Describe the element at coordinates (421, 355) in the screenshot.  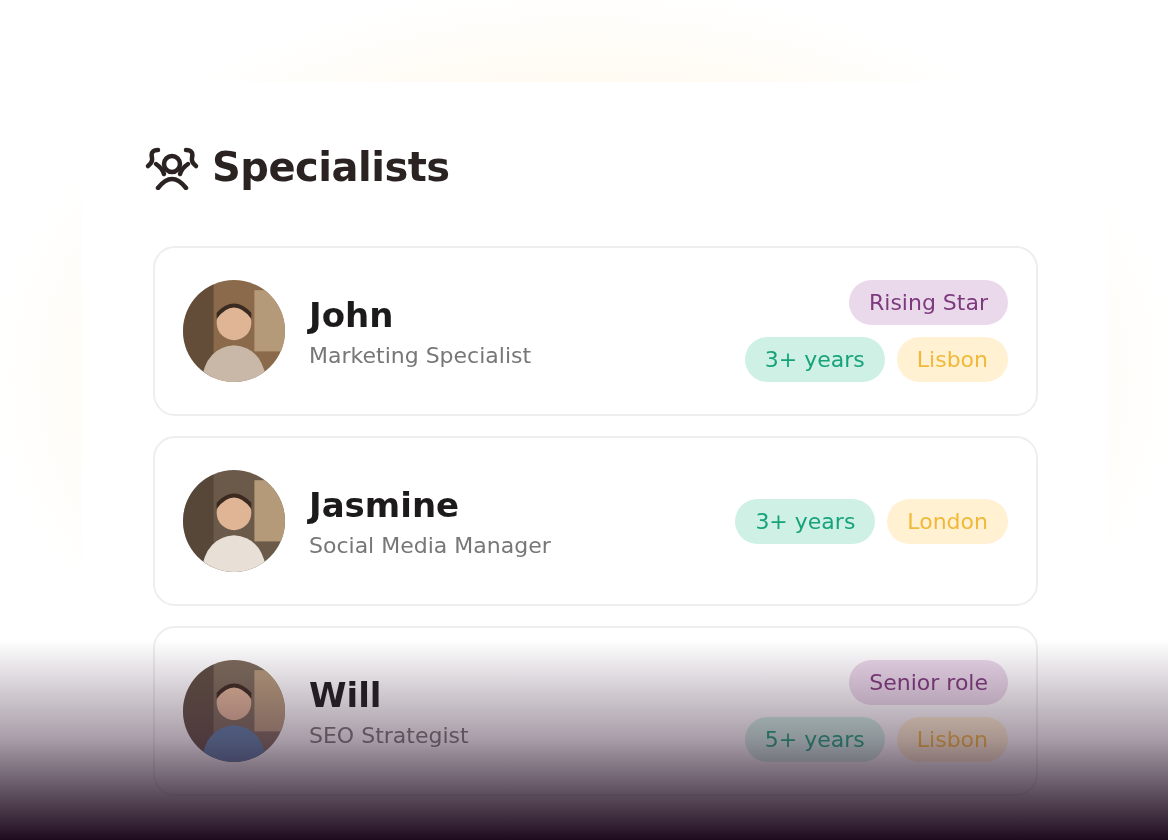
I see `specialist-role: Marketing Specialist` at that location.